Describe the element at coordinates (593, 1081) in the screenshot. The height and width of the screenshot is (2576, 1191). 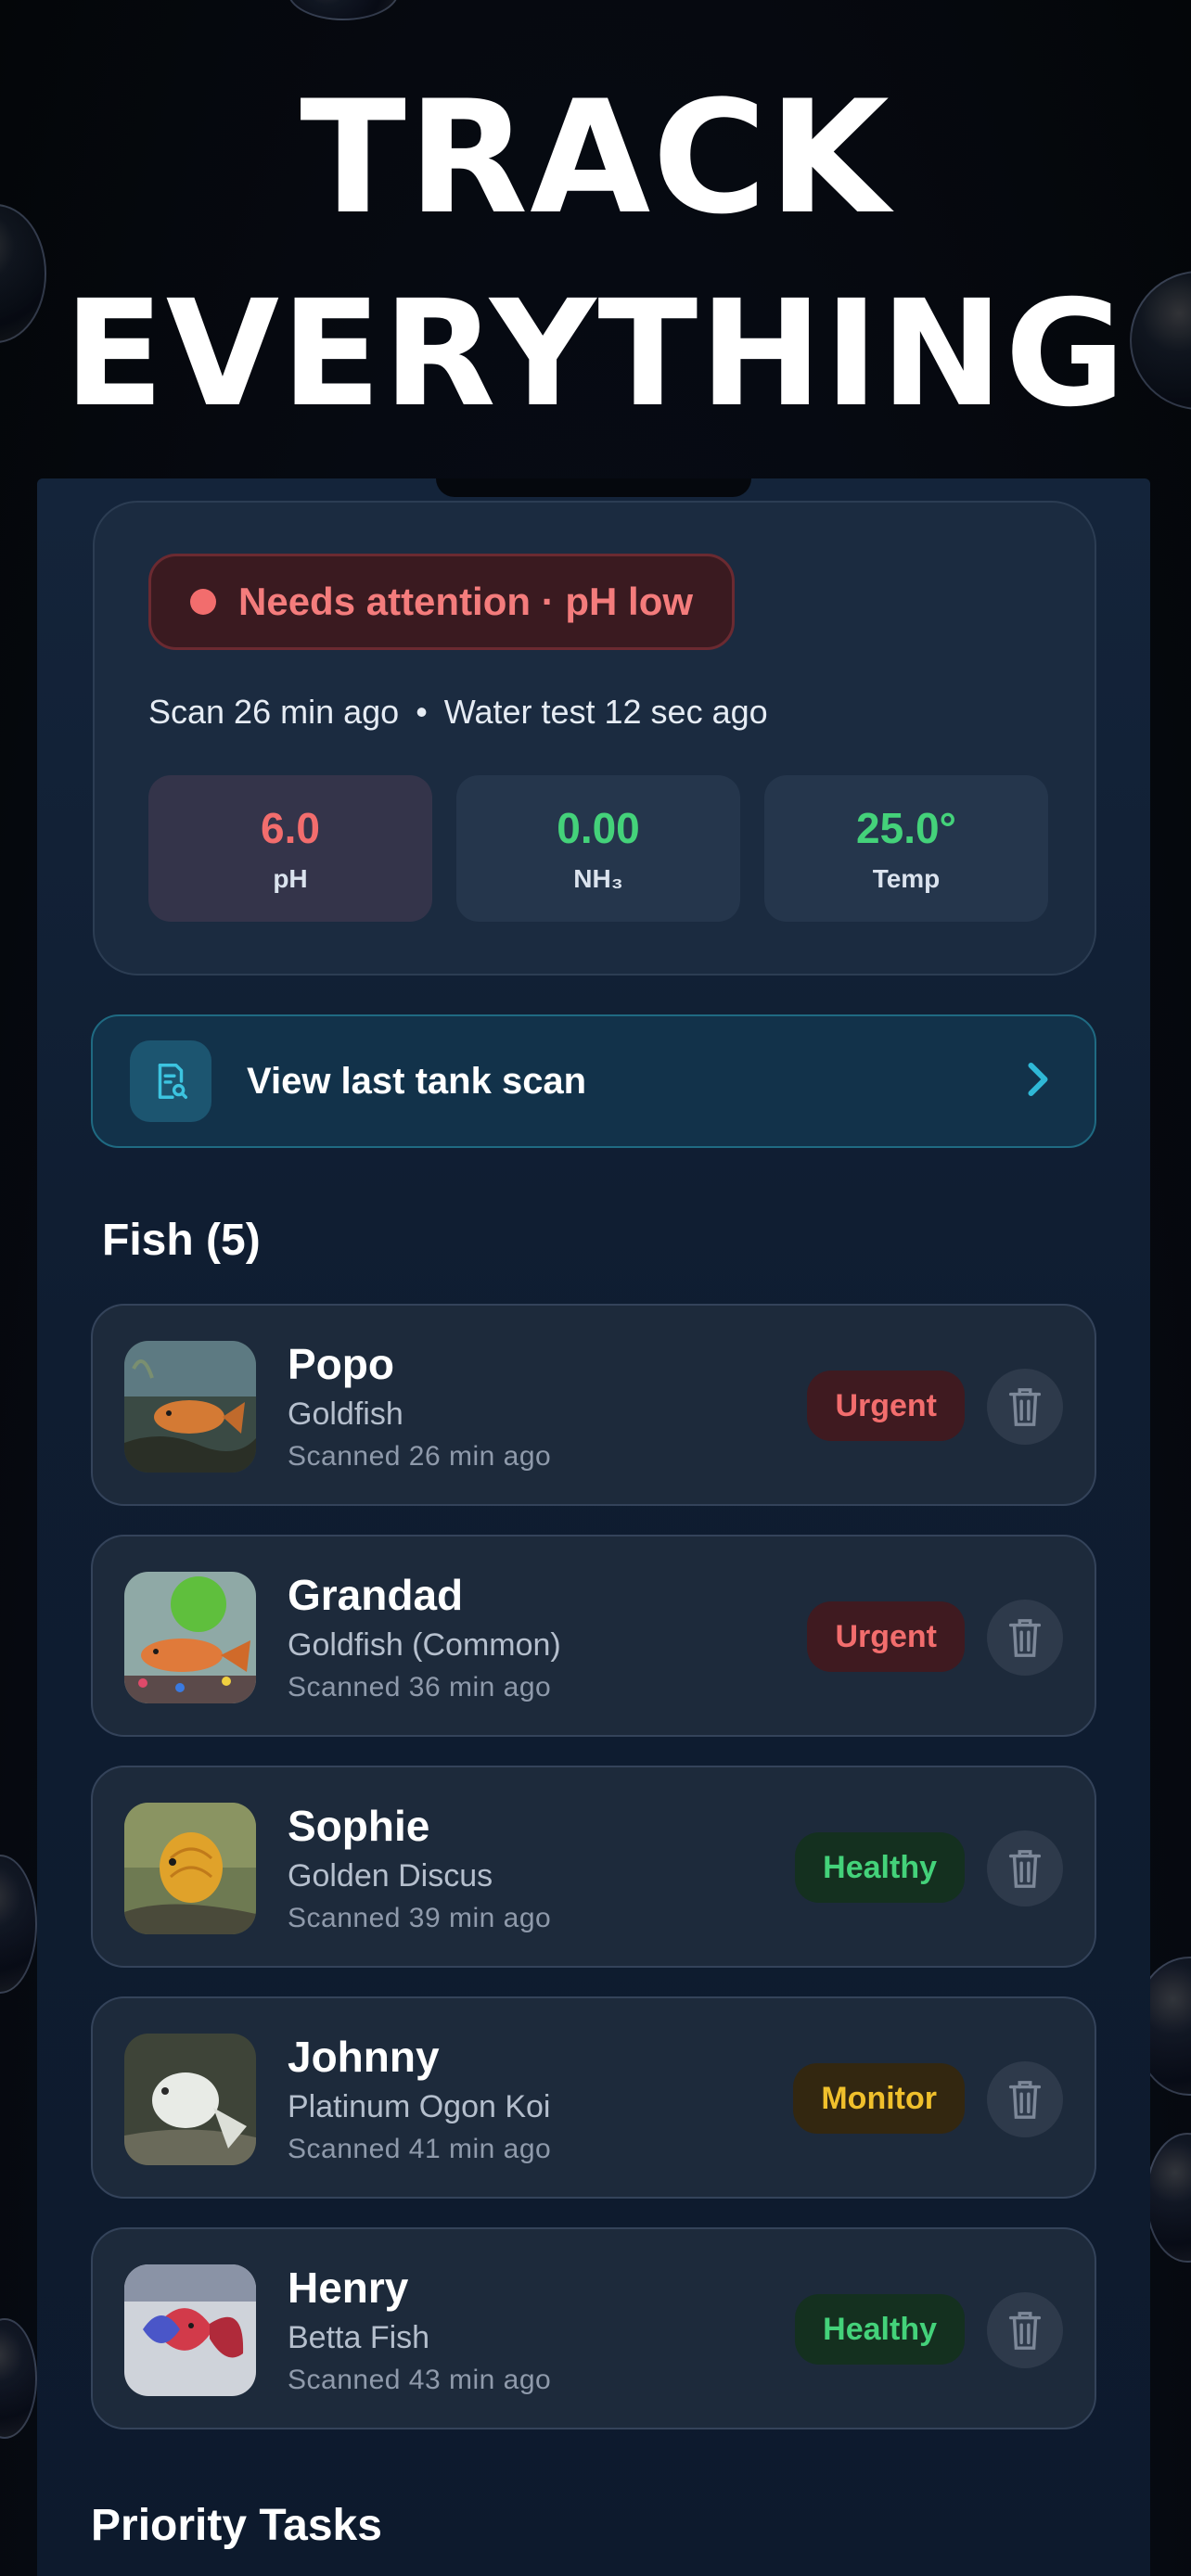
I see `view-last-scan-button: View last tank scan` at that location.